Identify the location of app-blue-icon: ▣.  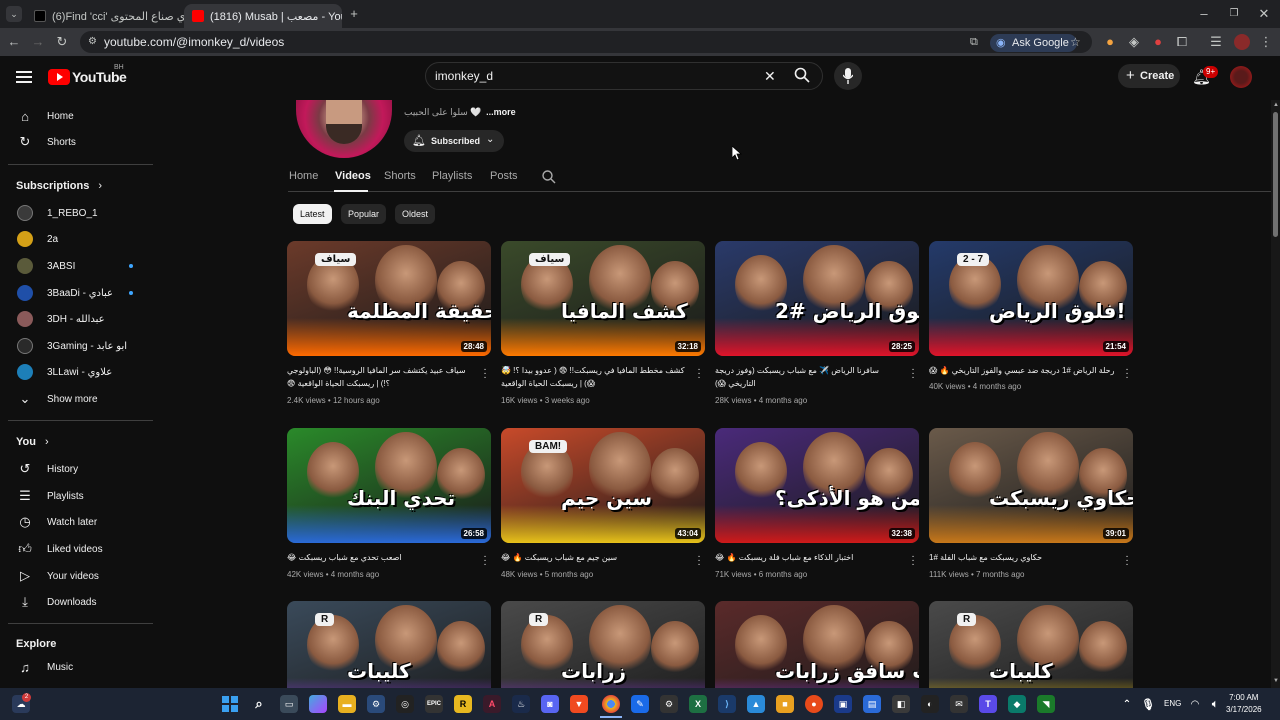
(843, 704).